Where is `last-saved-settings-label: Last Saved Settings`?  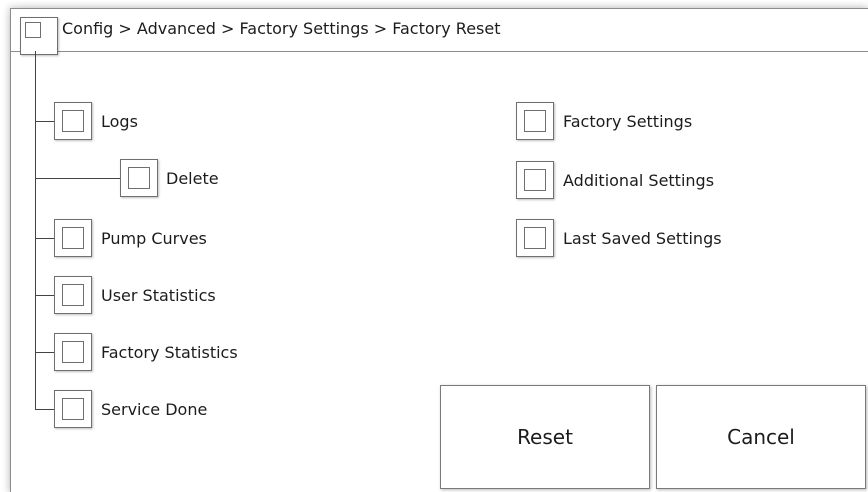 last-saved-settings-label: Last Saved Settings is located at coordinates (642, 238).